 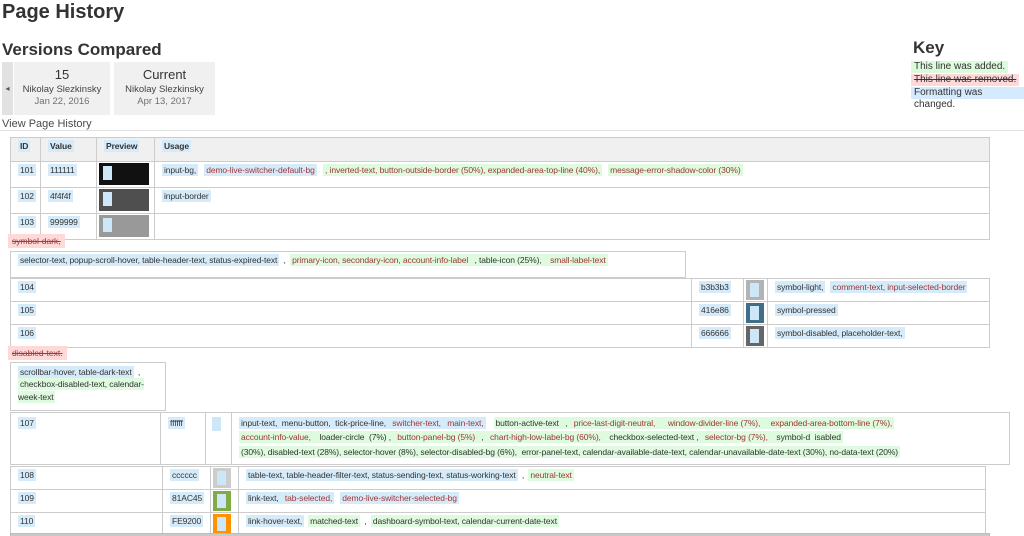 What do you see at coordinates (62, 74) in the screenshot?
I see `version-old-label: 15` at bounding box center [62, 74].